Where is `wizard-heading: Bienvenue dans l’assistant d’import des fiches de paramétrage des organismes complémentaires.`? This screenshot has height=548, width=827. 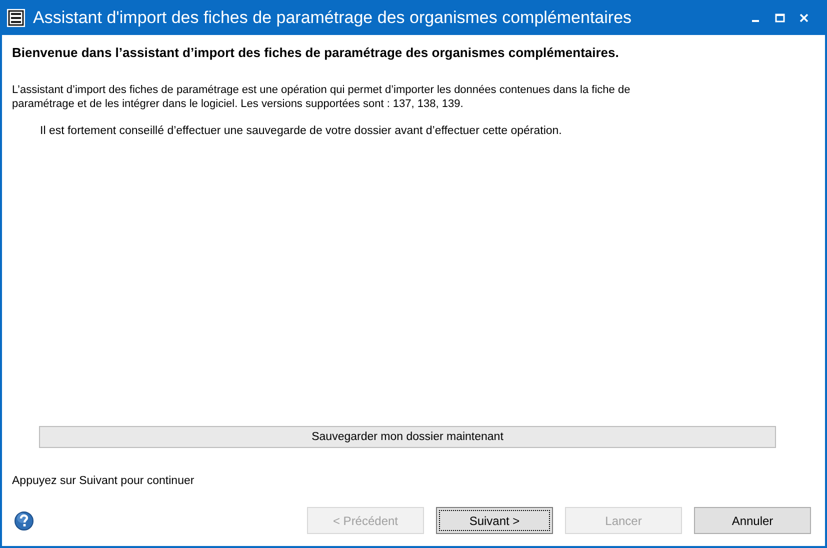
wizard-heading: Bienvenue dans l’assistant d’import des fiches de paramétrage des organismes complémentaires. is located at coordinates (316, 52).